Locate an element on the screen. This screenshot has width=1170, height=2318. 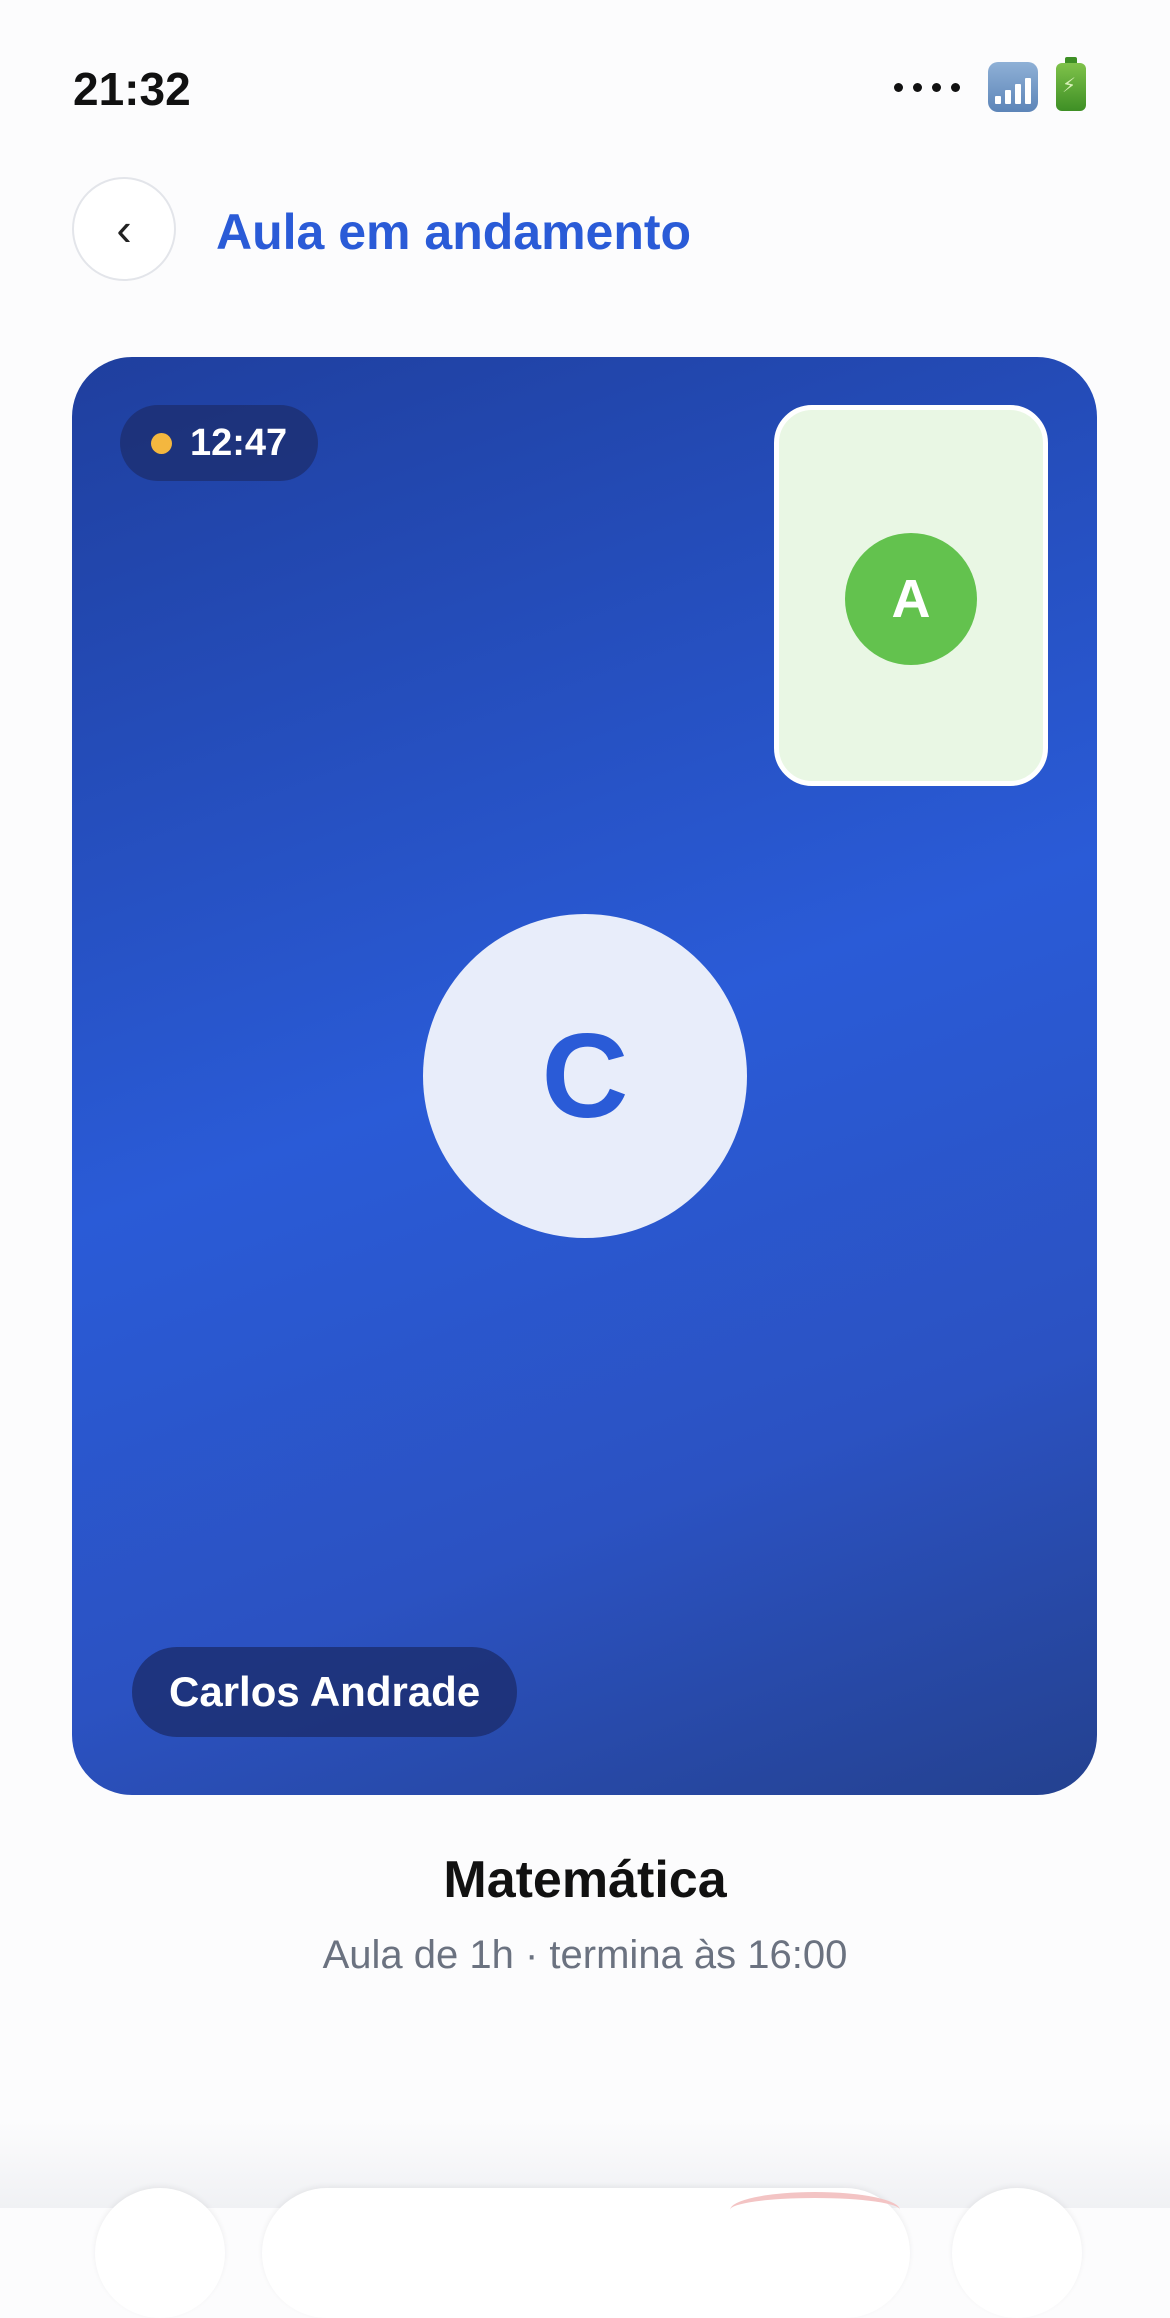
lesson-details: Aula de 1h · termina às 16:00 is located at coordinates (585, 1955).